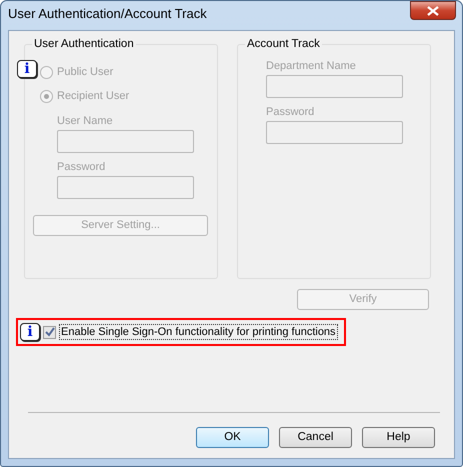 The height and width of the screenshot is (467, 463). I want to click on info-button: i, so click(30, 332).